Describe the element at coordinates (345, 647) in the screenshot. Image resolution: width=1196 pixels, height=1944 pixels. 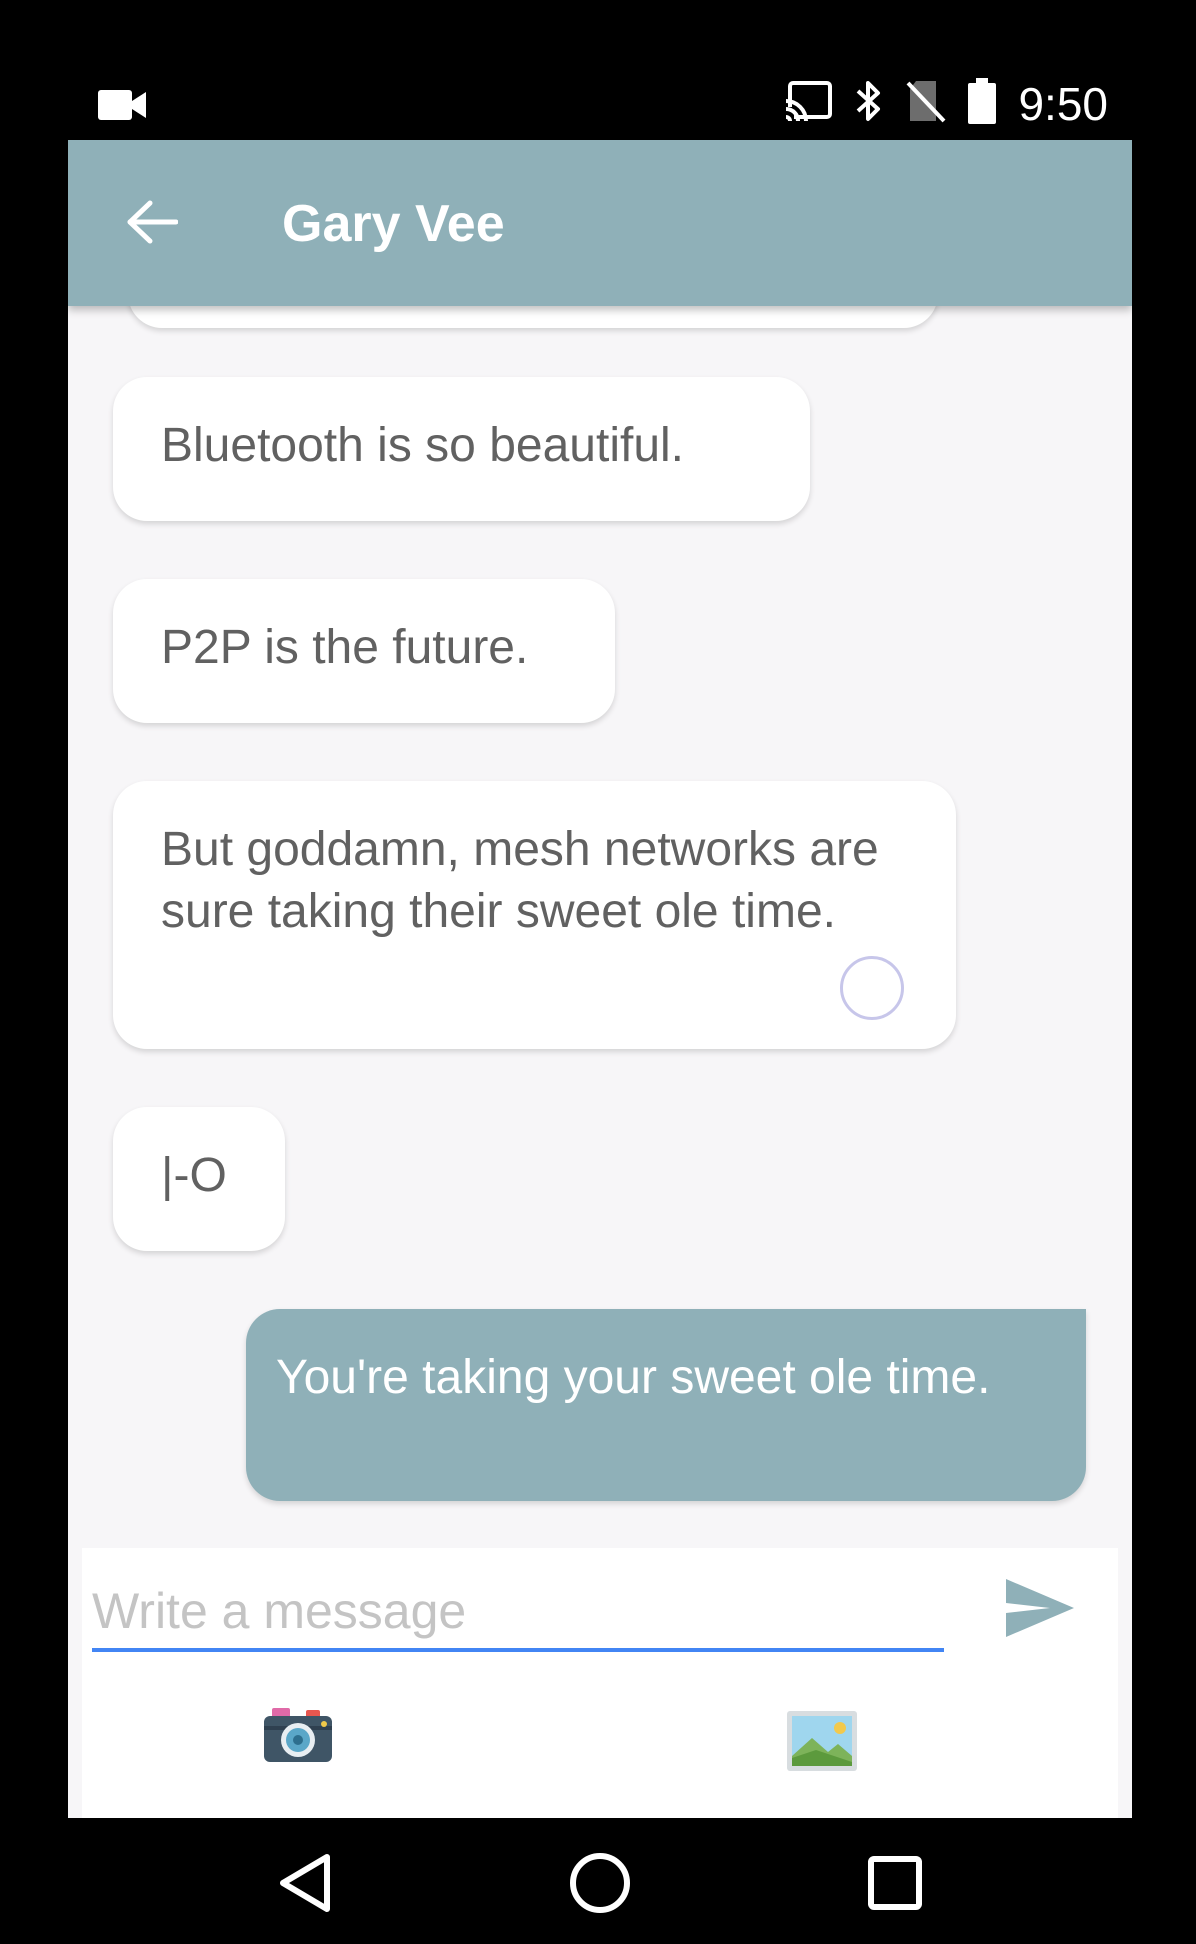
I see `message-text: P2P is the future.` at that location.